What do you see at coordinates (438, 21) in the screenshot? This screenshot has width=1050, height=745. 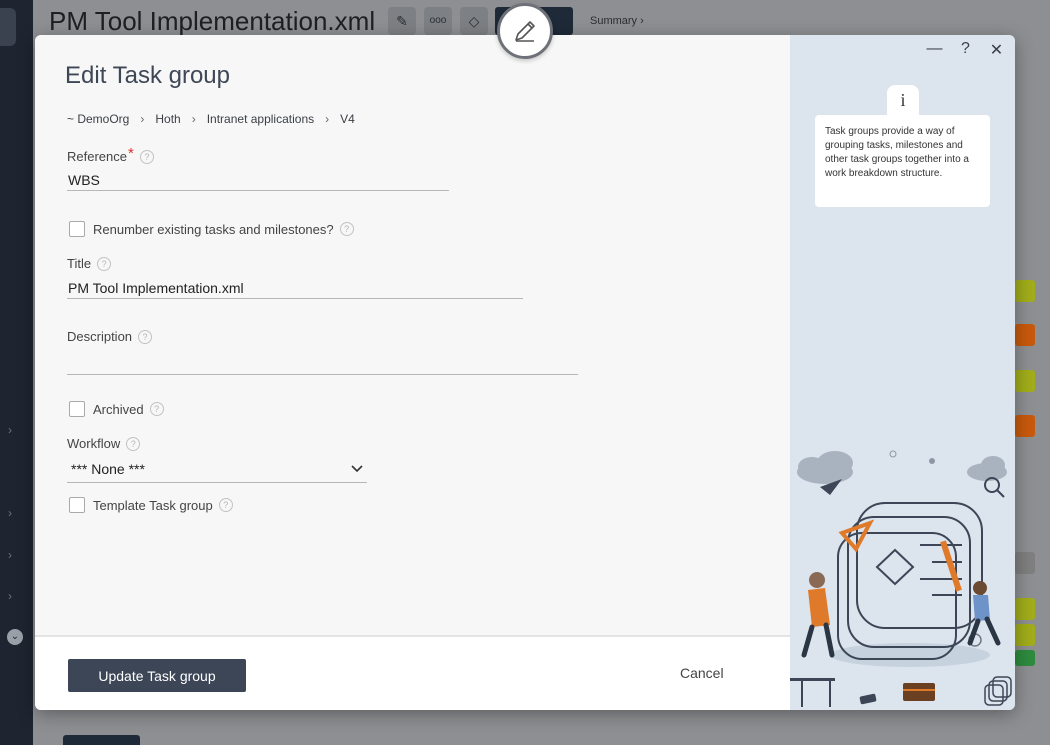 I see `more-icon: ooo` at bounding box center [438, 21].